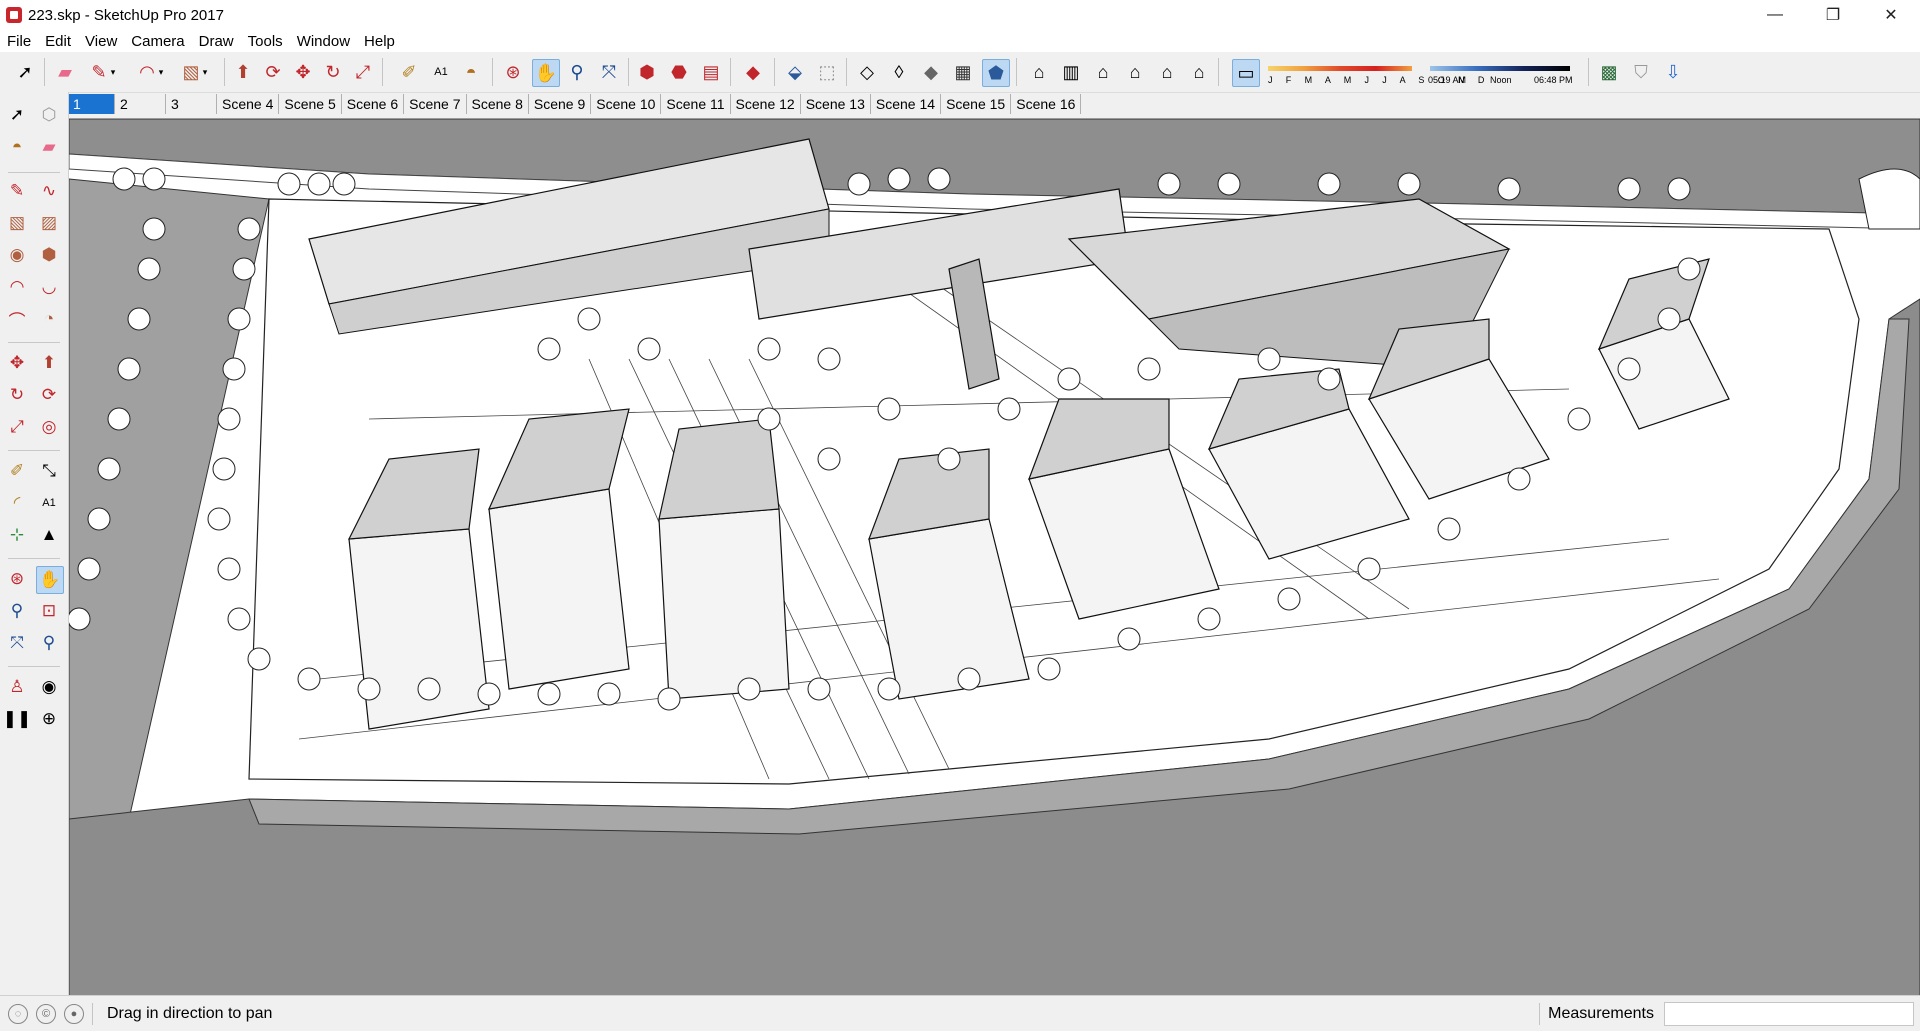  I want to click on warehouse-icon: ⬢, so click(647, 72).